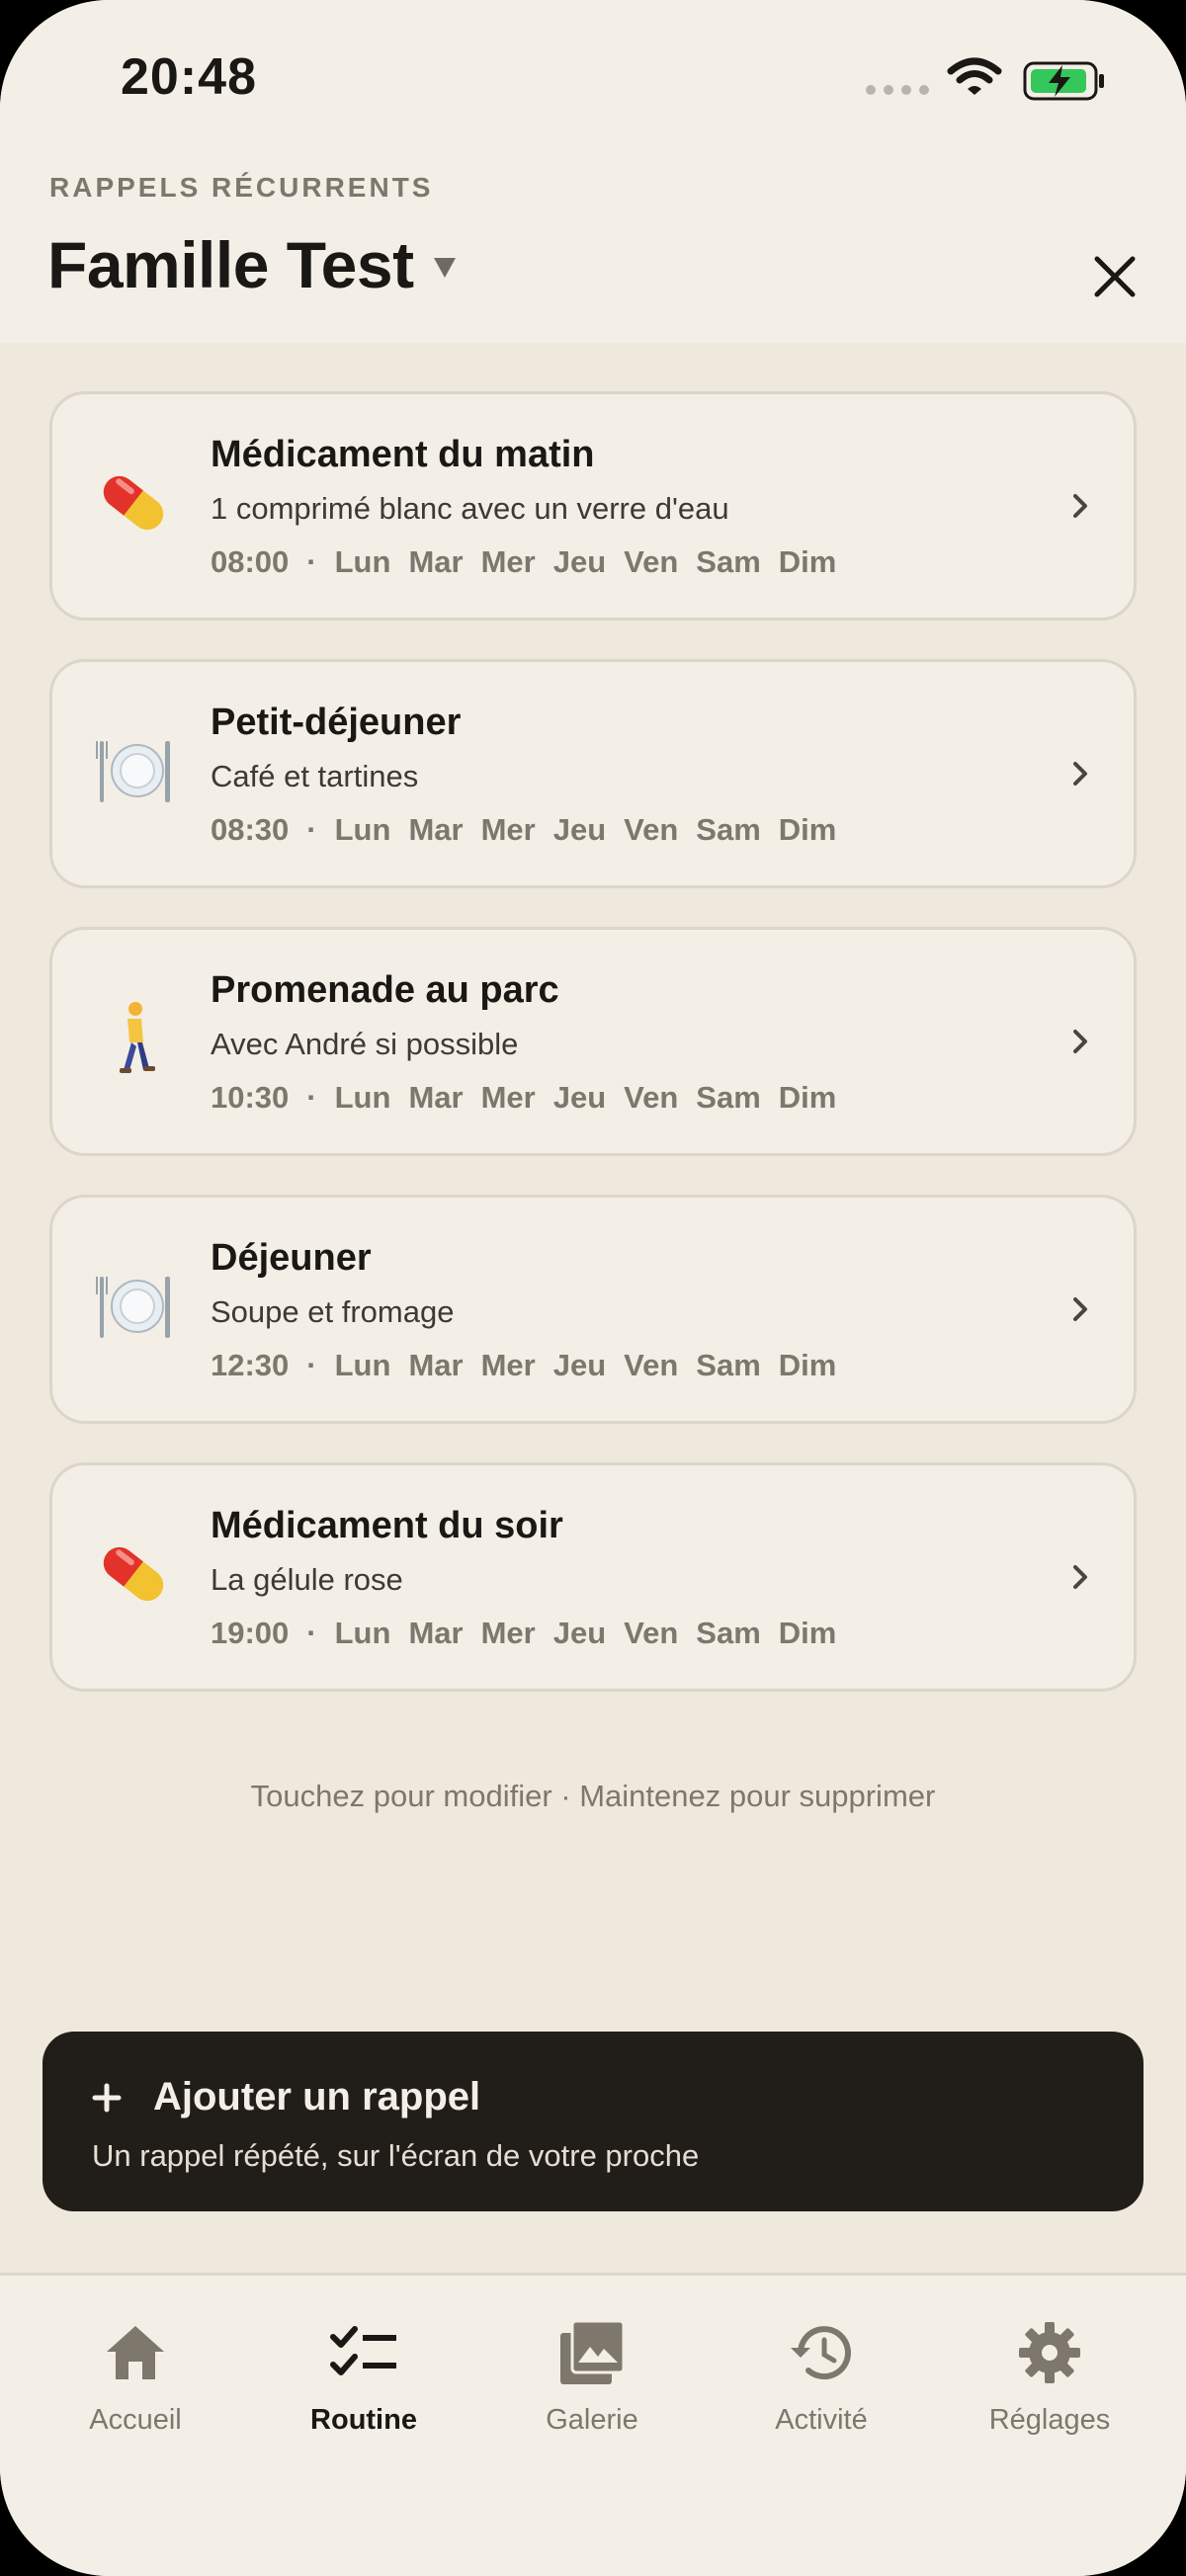 The image size is (1186, 2576). What do you see at coordinates (315, 776) in the screenshot?
I see `reminder-subtitle: Café et tartines` at bounding box center [315, 776].